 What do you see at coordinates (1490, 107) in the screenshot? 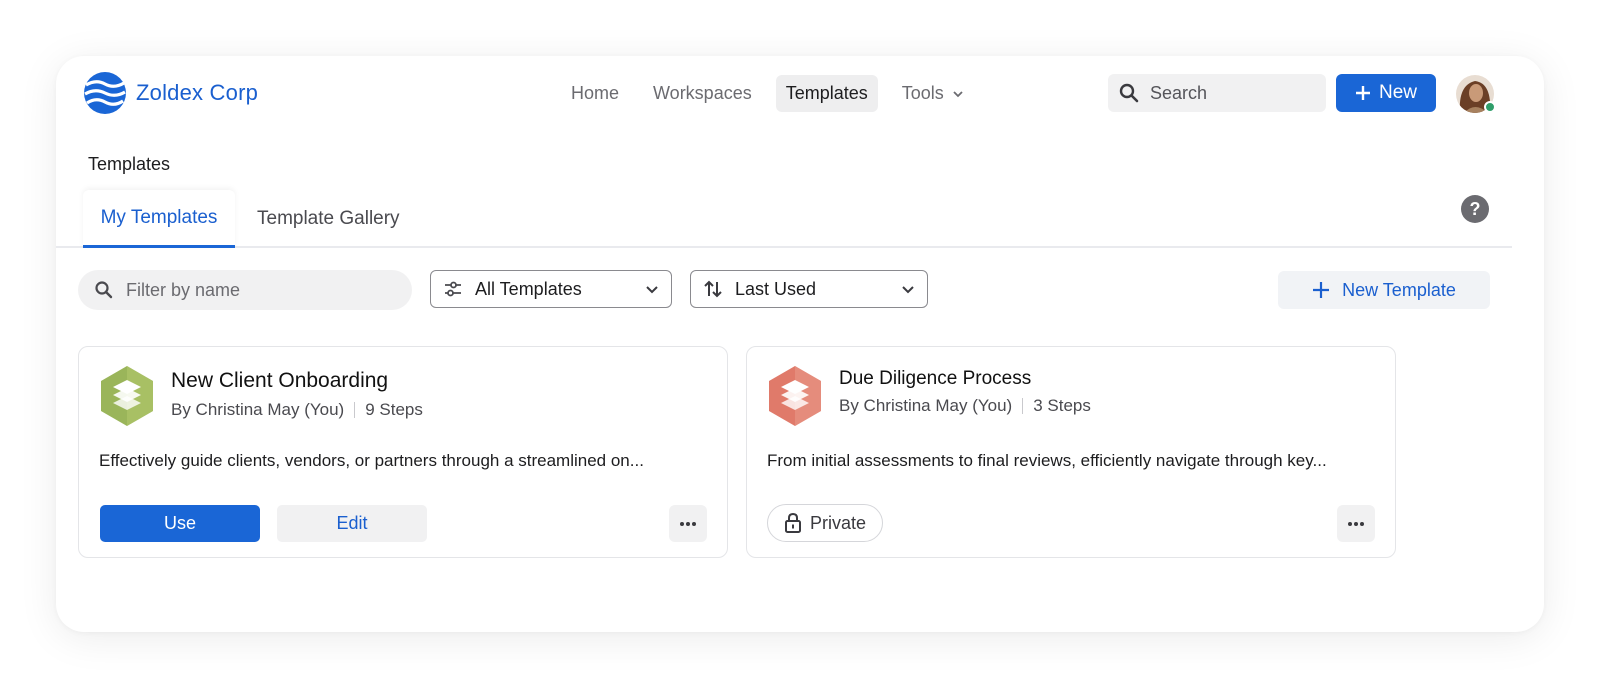
I see `online-status-indicator` at bounding box center [1490, 107].